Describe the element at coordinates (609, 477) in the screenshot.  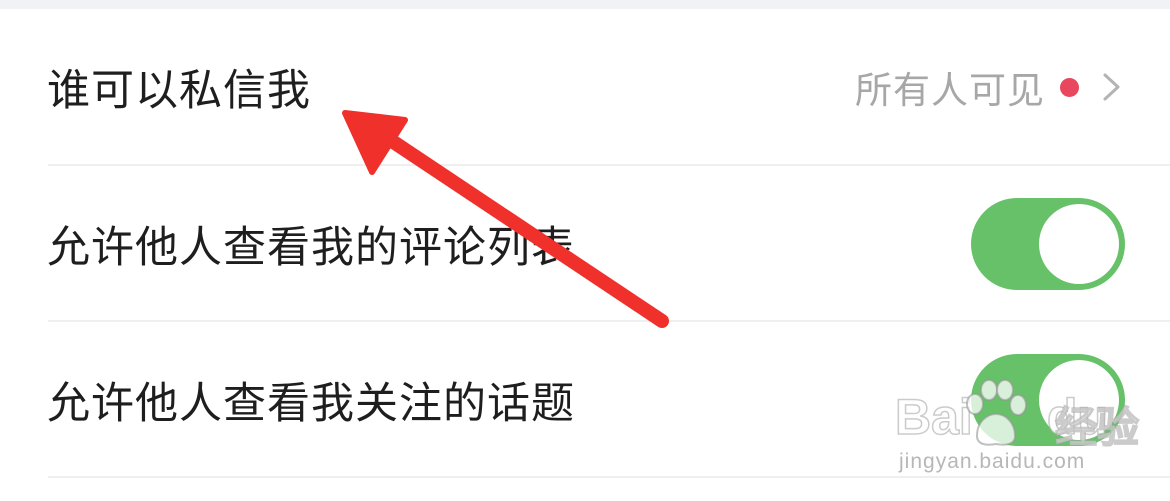
I see `row-divider` at that location.